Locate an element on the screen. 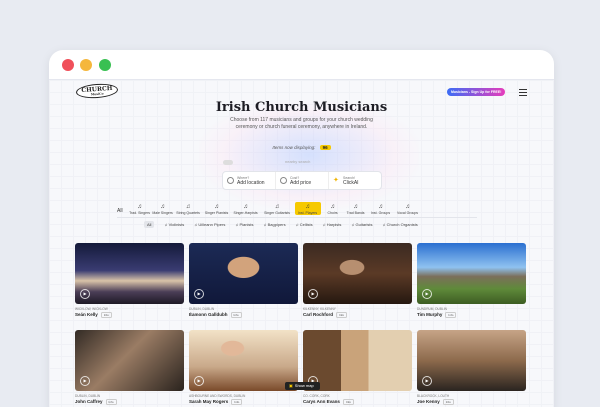  musician-name: Carys Ann Evans Info is located at coordinates (357, 402).